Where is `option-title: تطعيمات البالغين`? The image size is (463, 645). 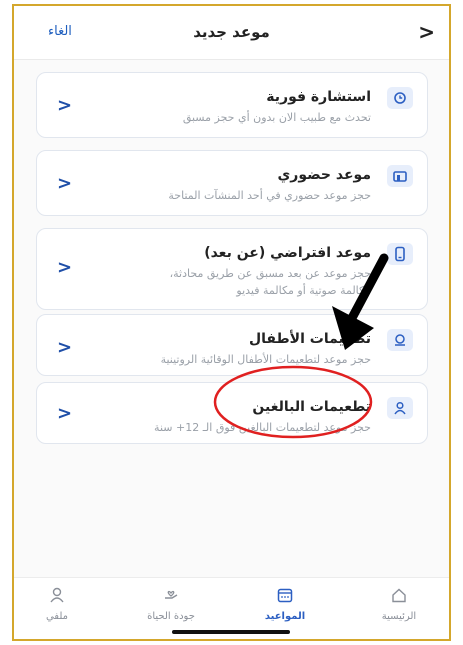
option-title: تطعيمات البالغين is located at coordinates (311, 407).